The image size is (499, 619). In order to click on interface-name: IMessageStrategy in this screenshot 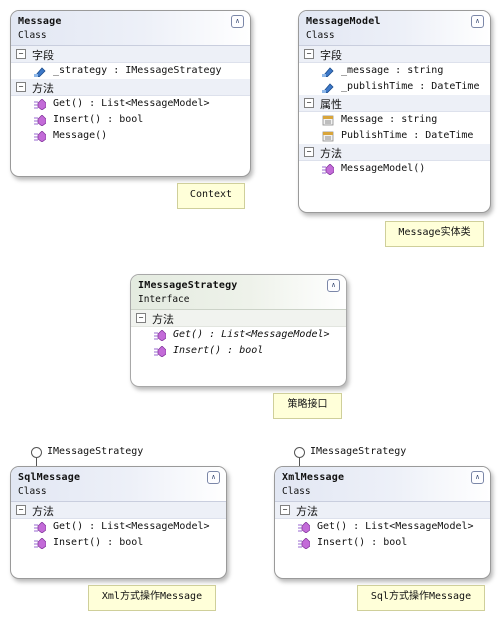, I will do `click(188, 285)`.